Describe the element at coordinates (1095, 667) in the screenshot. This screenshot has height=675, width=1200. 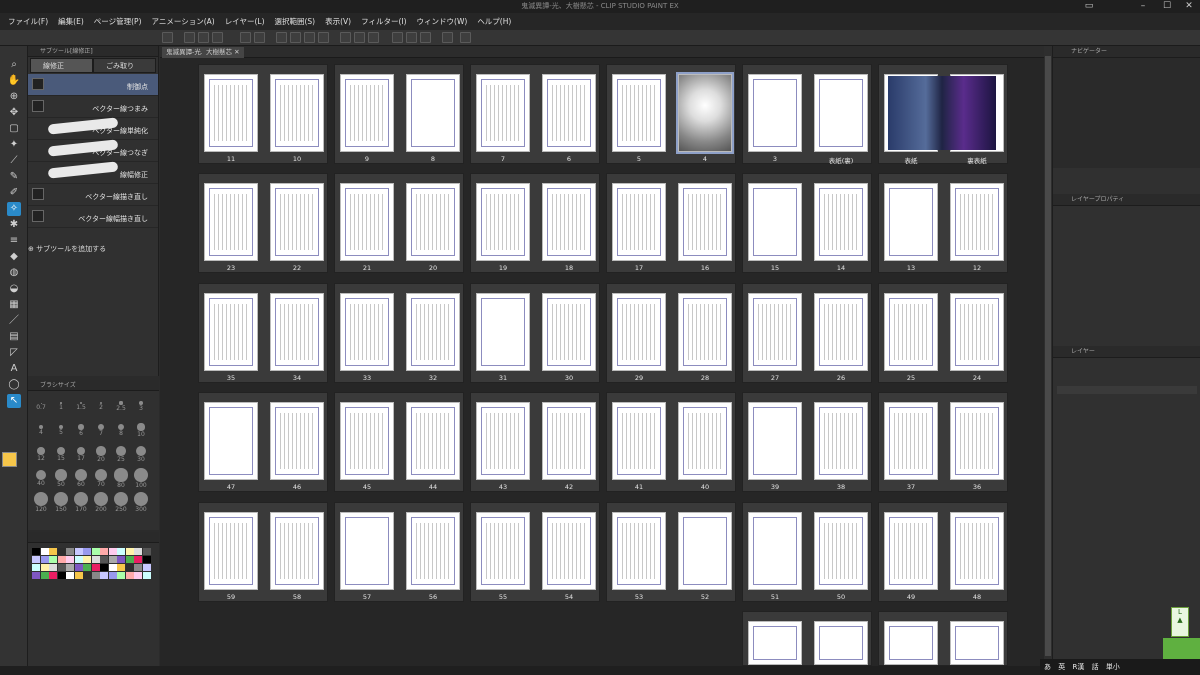
I see `ime-dictionary: 話` at that location.